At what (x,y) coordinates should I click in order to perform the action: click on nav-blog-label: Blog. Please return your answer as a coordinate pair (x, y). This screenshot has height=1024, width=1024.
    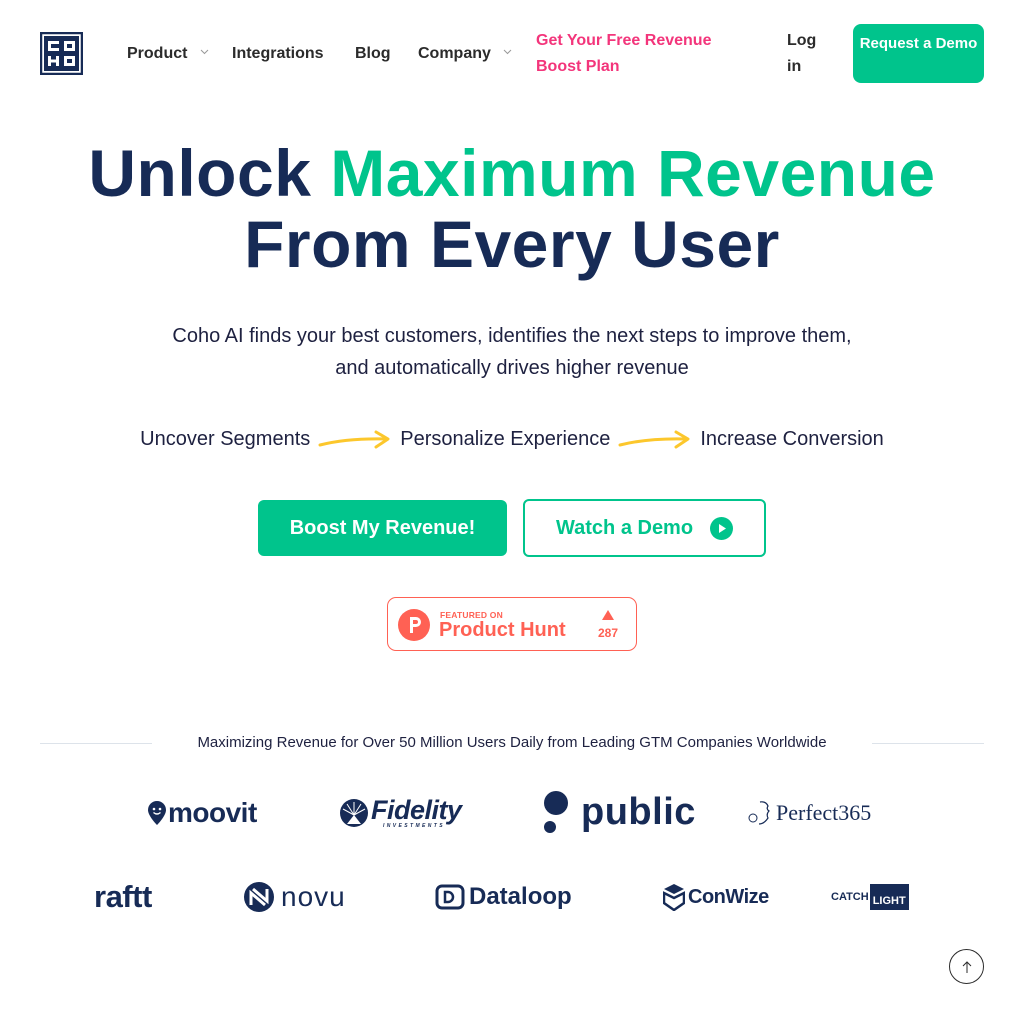
    Looking at the image, I should click on (373, 53).